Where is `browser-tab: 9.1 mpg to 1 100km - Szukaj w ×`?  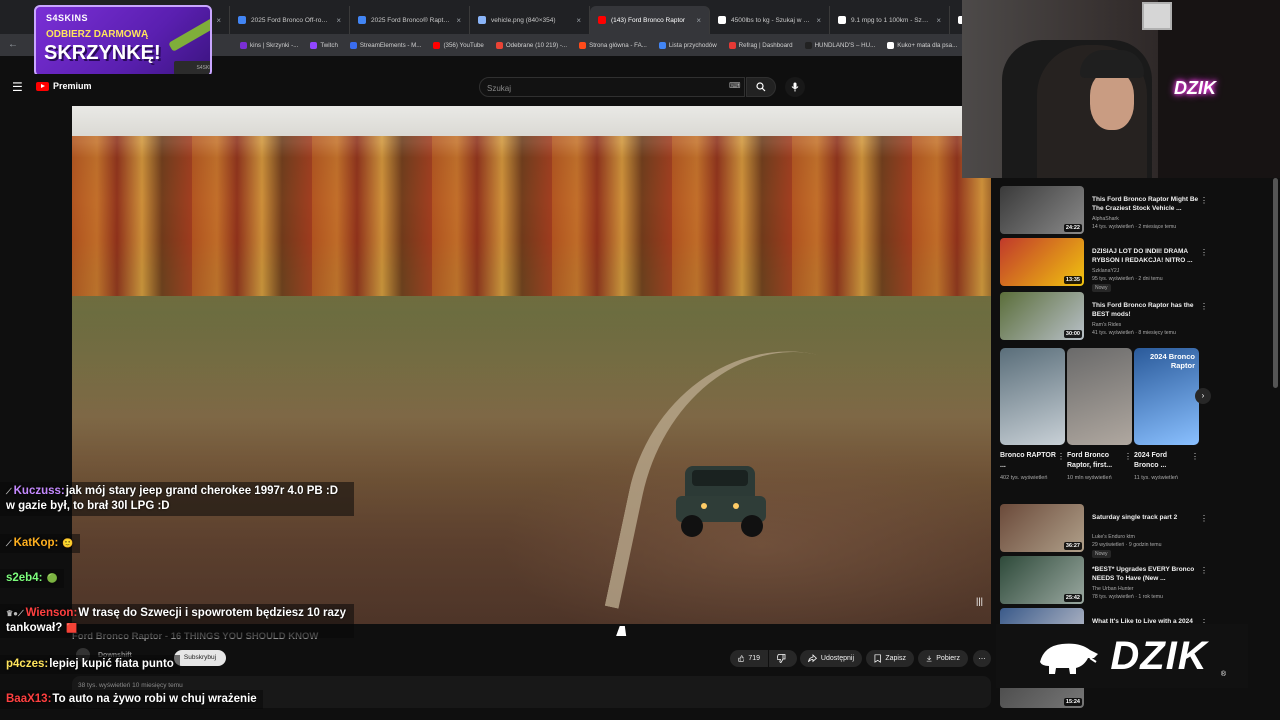 browser-tab: 9.1 mpg to 1 100km - Szukaj w × is located at coordinates (890, 20).